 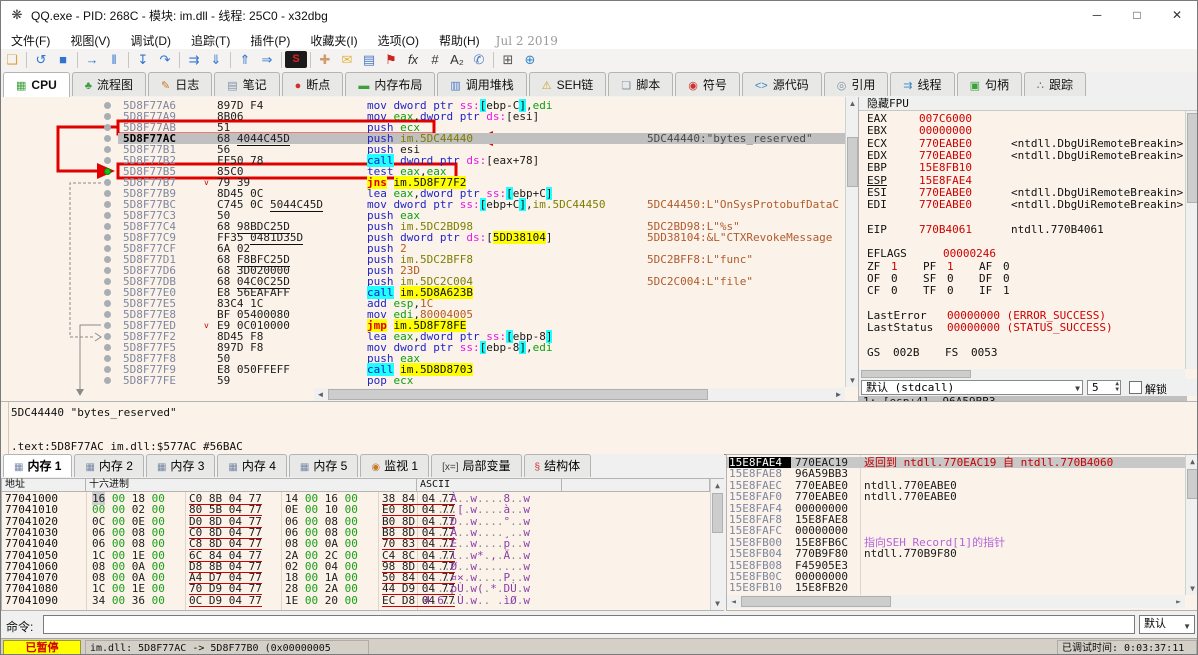 I want to click on calculator-icon: ⊞, so click(x=508, y=59).